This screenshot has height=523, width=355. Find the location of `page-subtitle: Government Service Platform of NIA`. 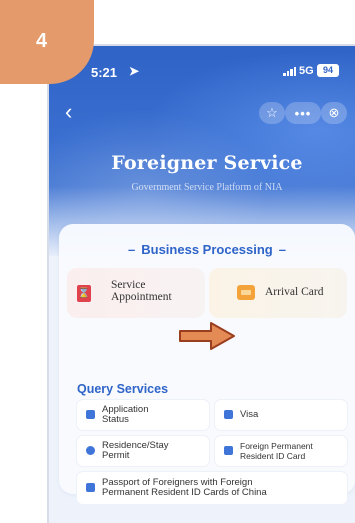

page-subtitle: Government Service Platform of NIA is located at coordinates (207, 187).